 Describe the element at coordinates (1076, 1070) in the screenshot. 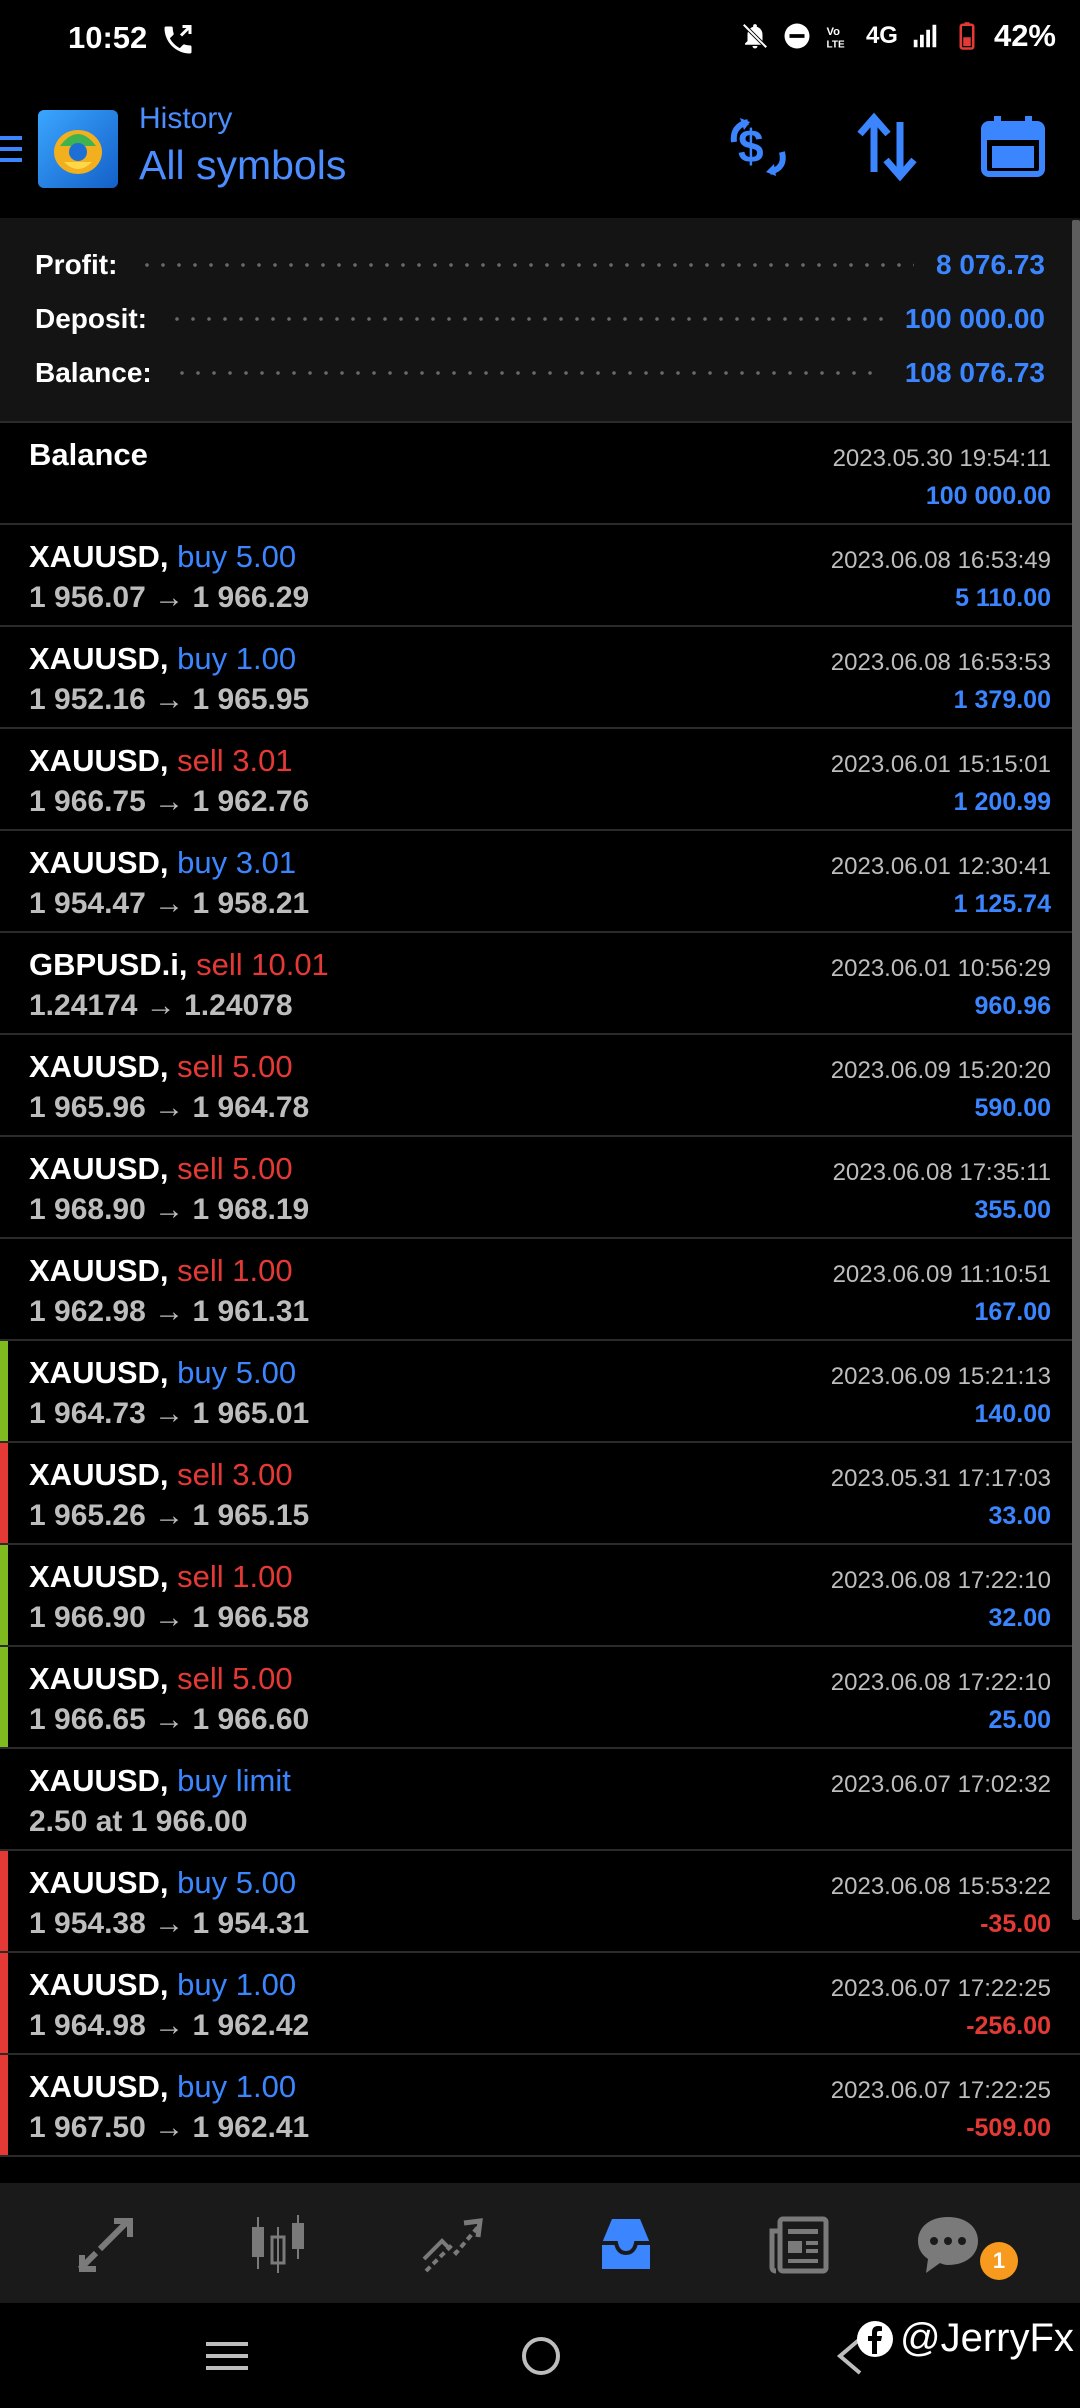

I see `scrollbar` at that location.